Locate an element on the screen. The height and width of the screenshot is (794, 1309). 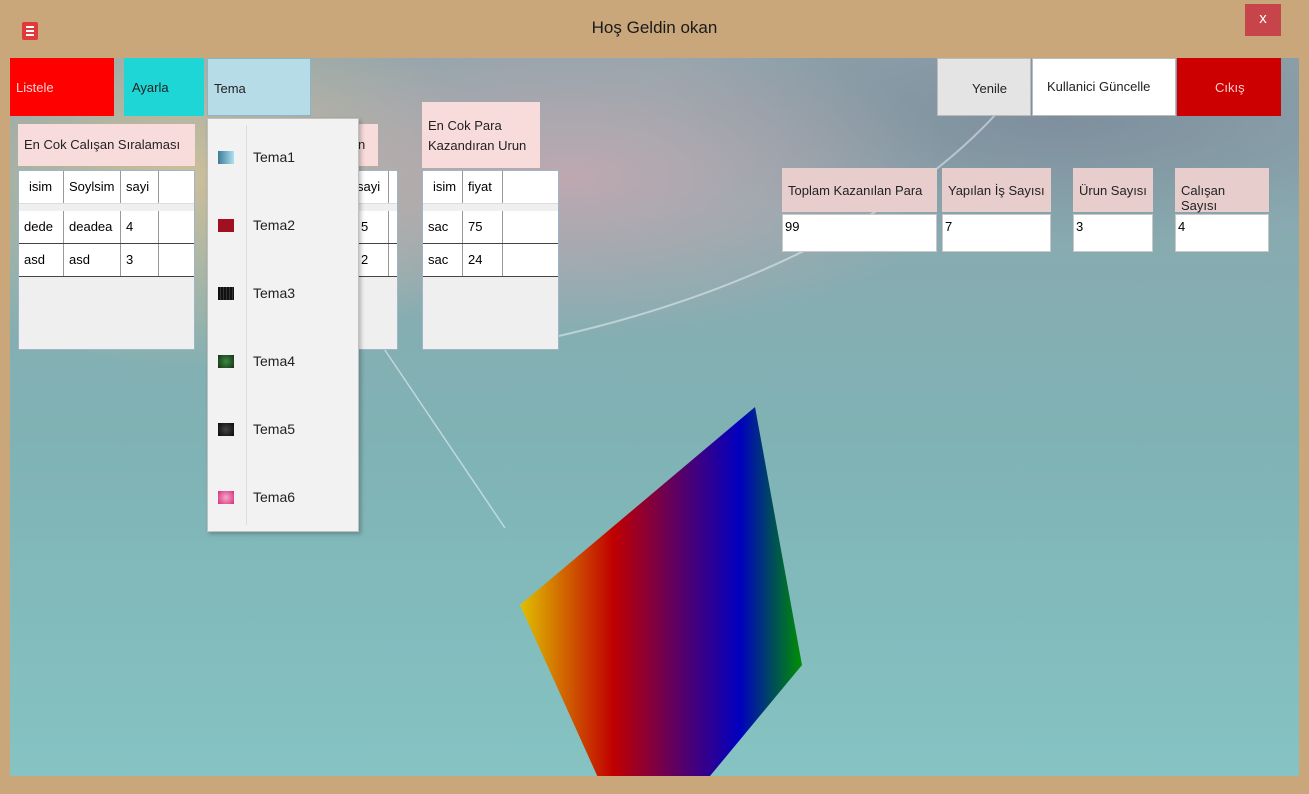
theme6-swatch-icon is located at coordinates (226, 497).